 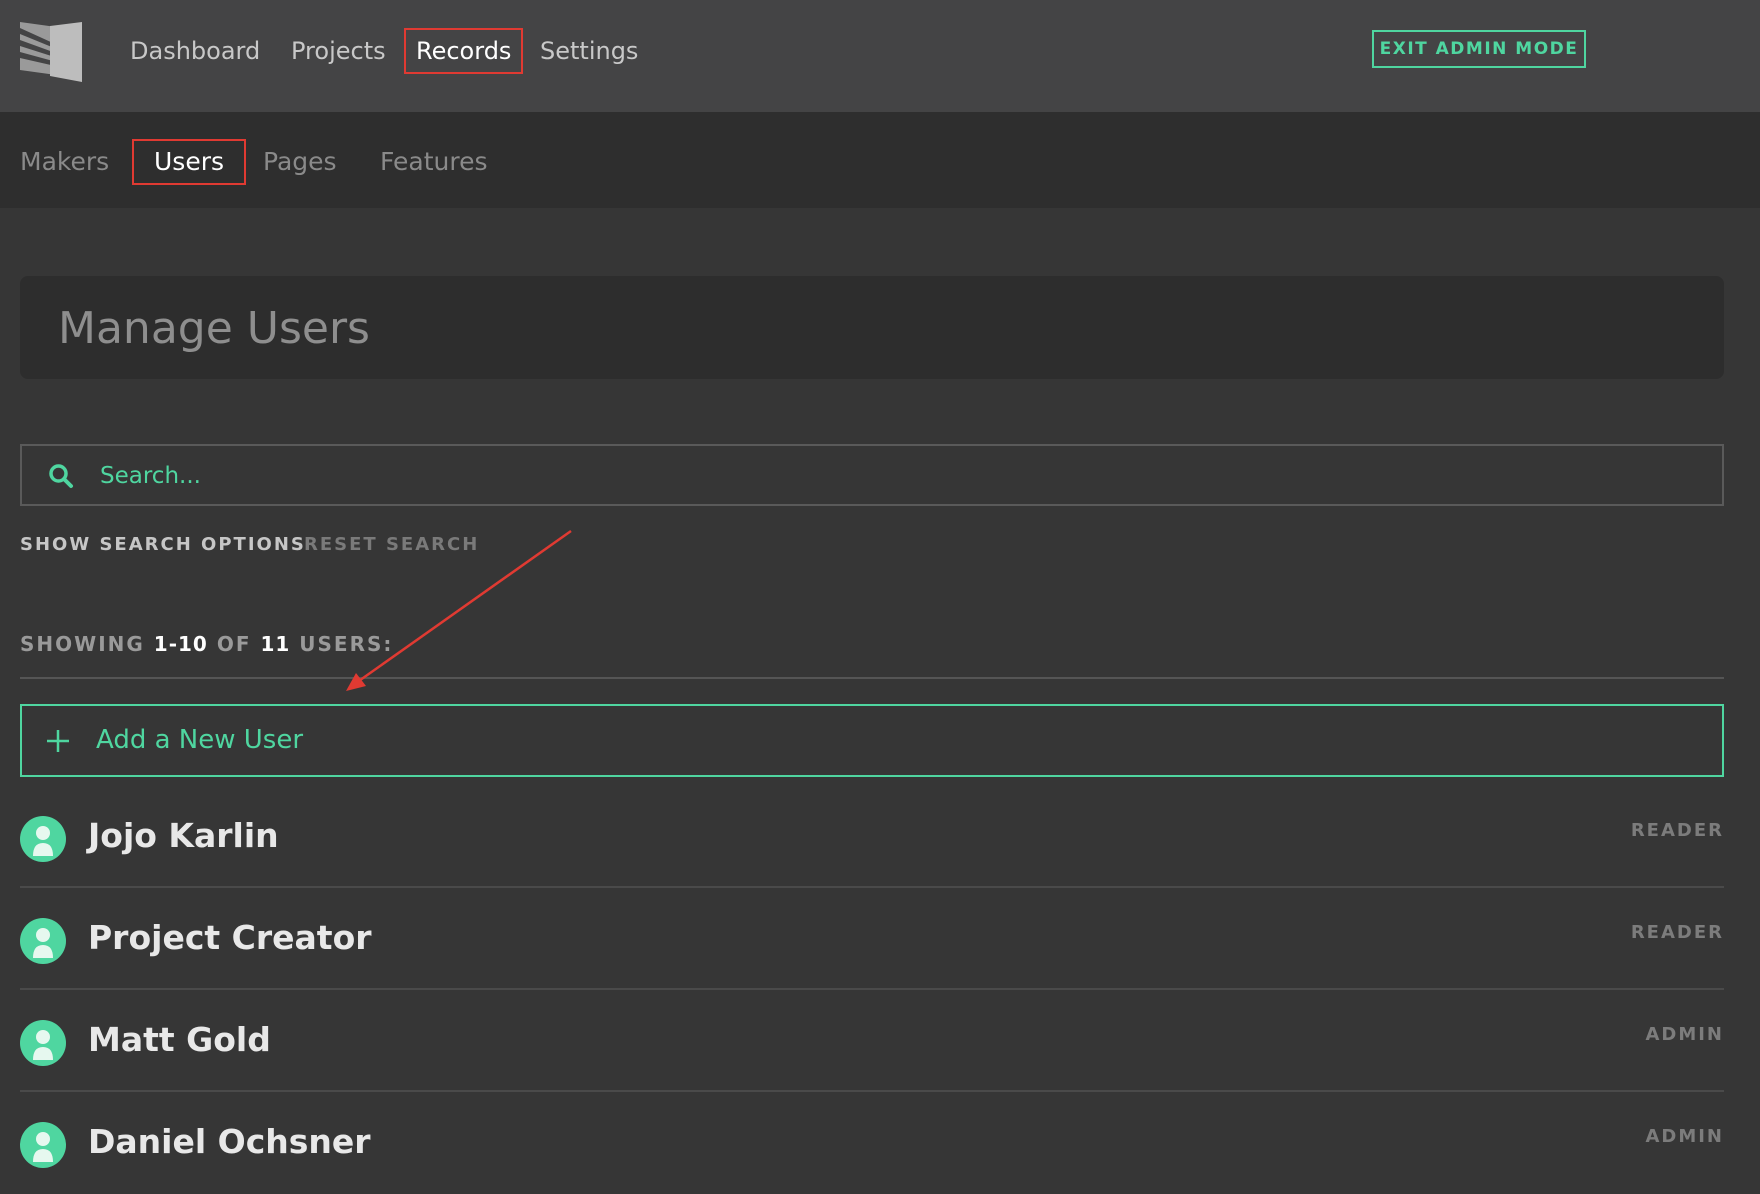 What do you see at coordinates (234, 644) in the screenshot?
I see `results-of: OF` at bounding box center [234, 644].